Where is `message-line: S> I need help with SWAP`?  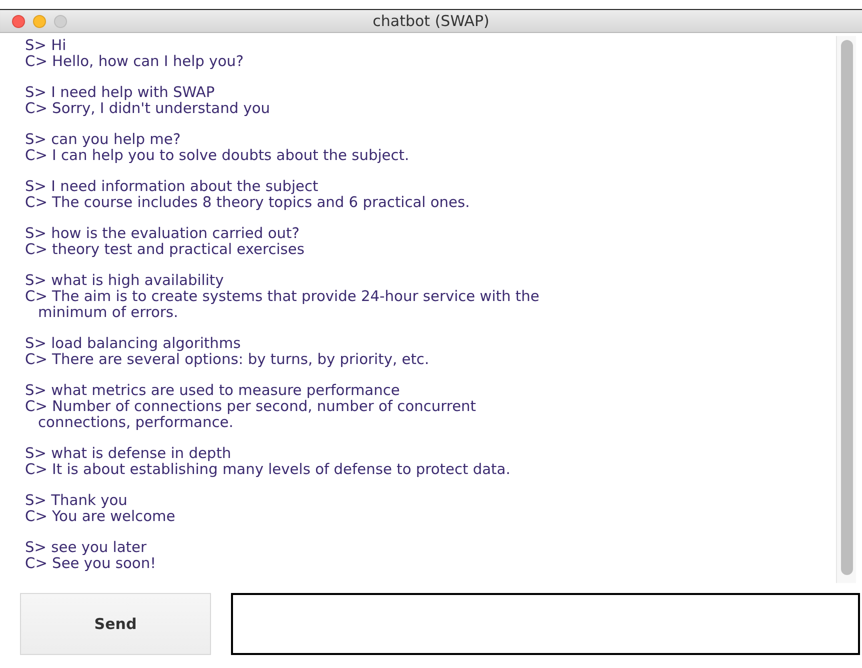 message-line: S> I need help with SWAP is located at coordinates (120, 93).